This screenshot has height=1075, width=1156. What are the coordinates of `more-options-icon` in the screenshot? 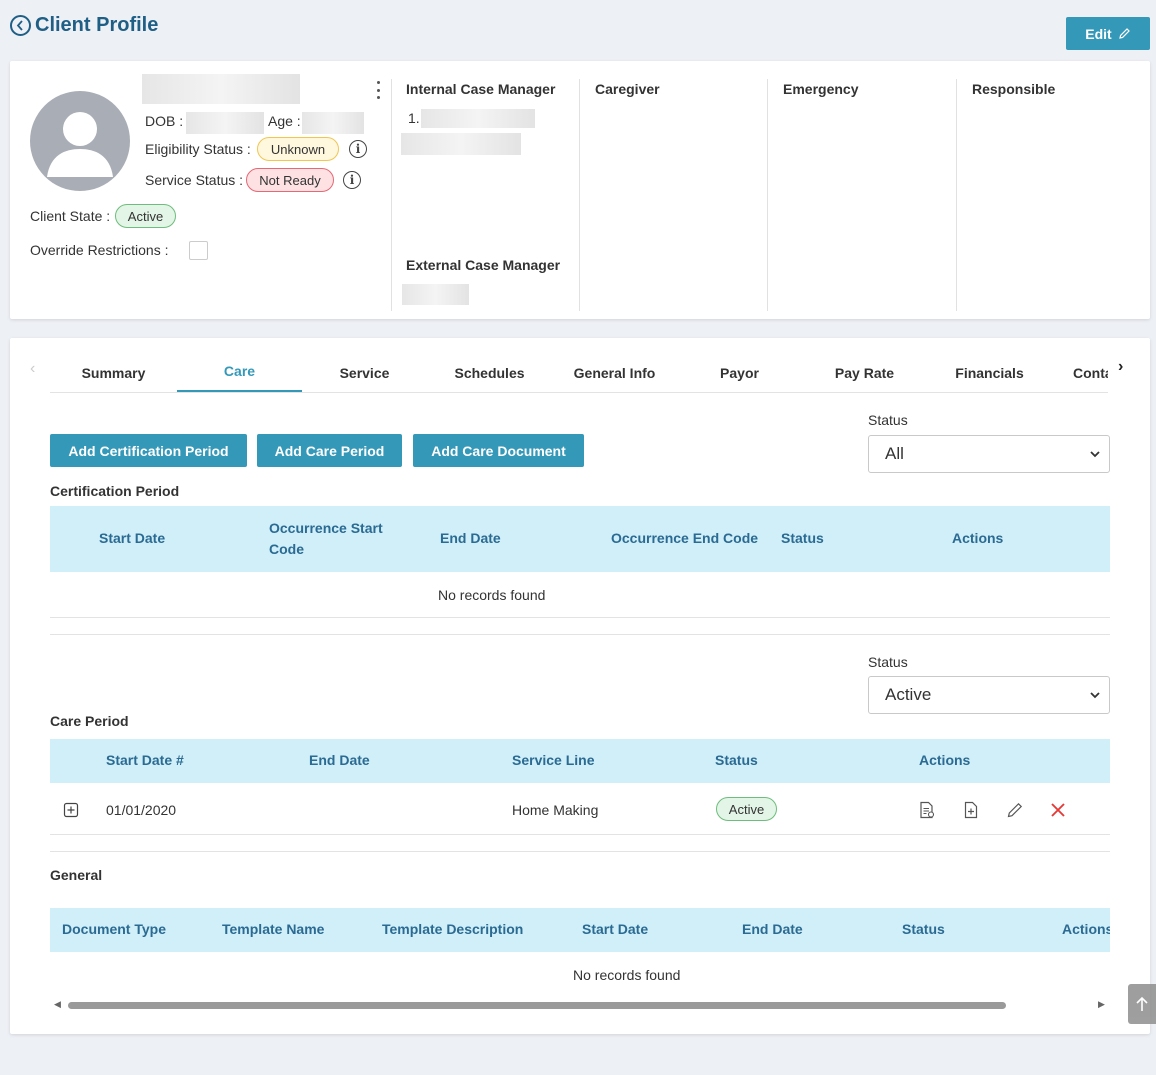 It's located at (378, 90).